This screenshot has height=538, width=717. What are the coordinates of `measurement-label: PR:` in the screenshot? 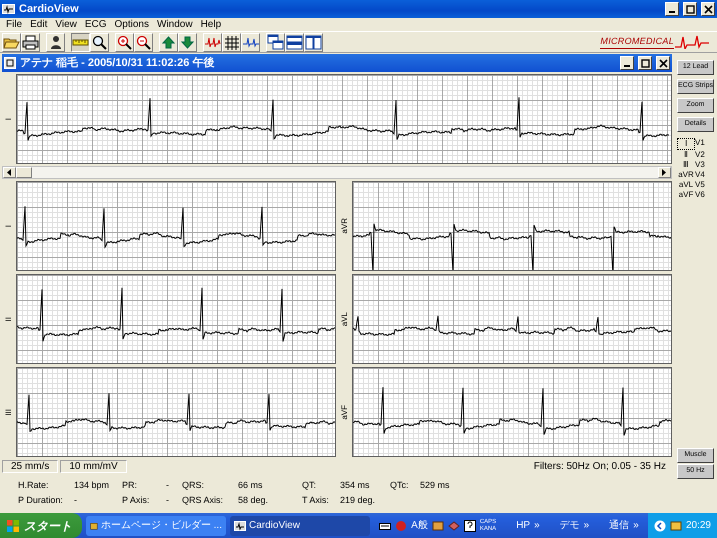 It's located at (130, 485).